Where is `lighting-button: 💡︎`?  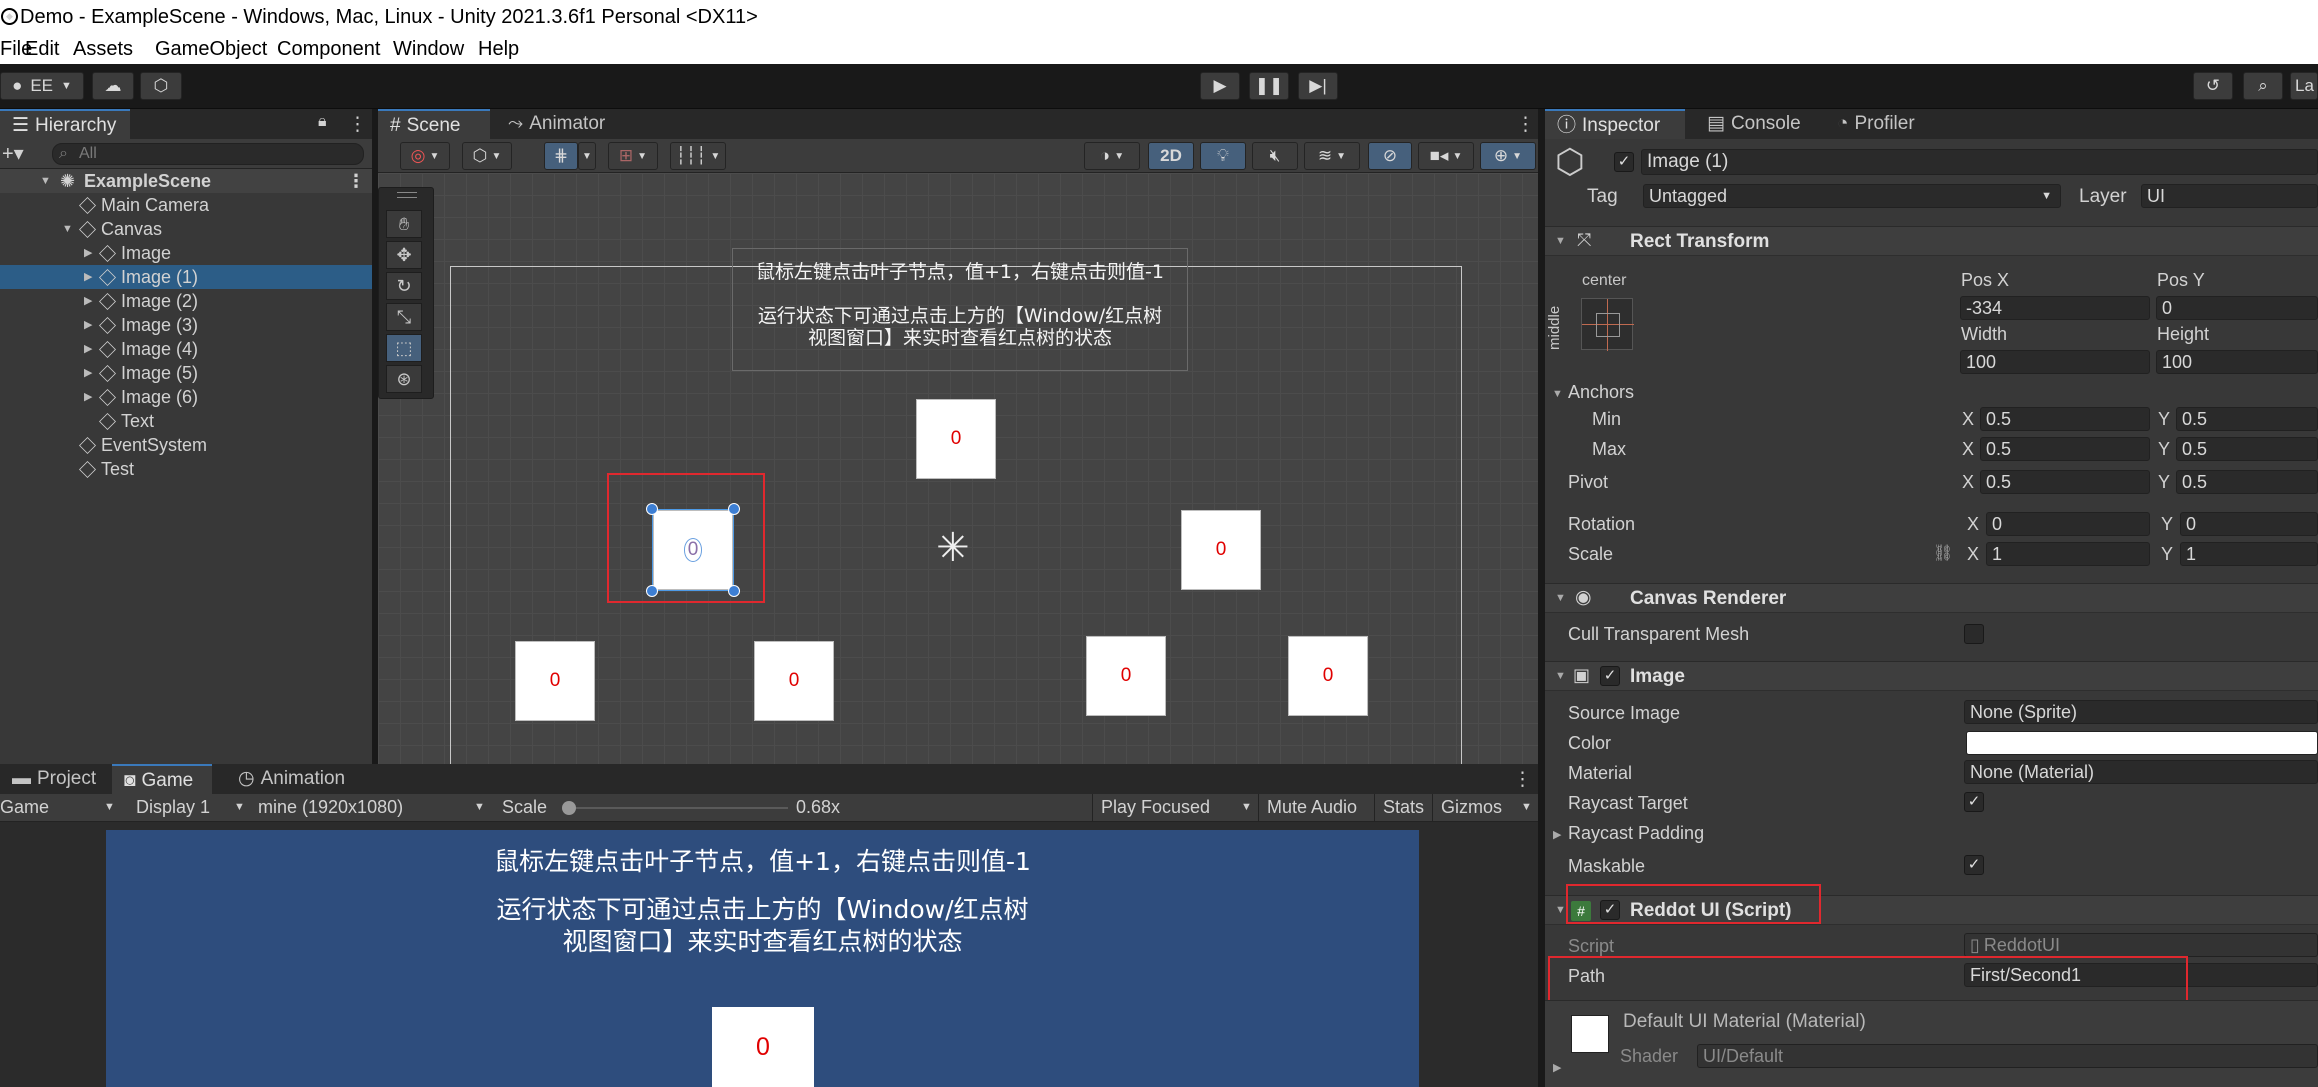
lighting-button: 💡︎ is located at coordinates (1223, 156).